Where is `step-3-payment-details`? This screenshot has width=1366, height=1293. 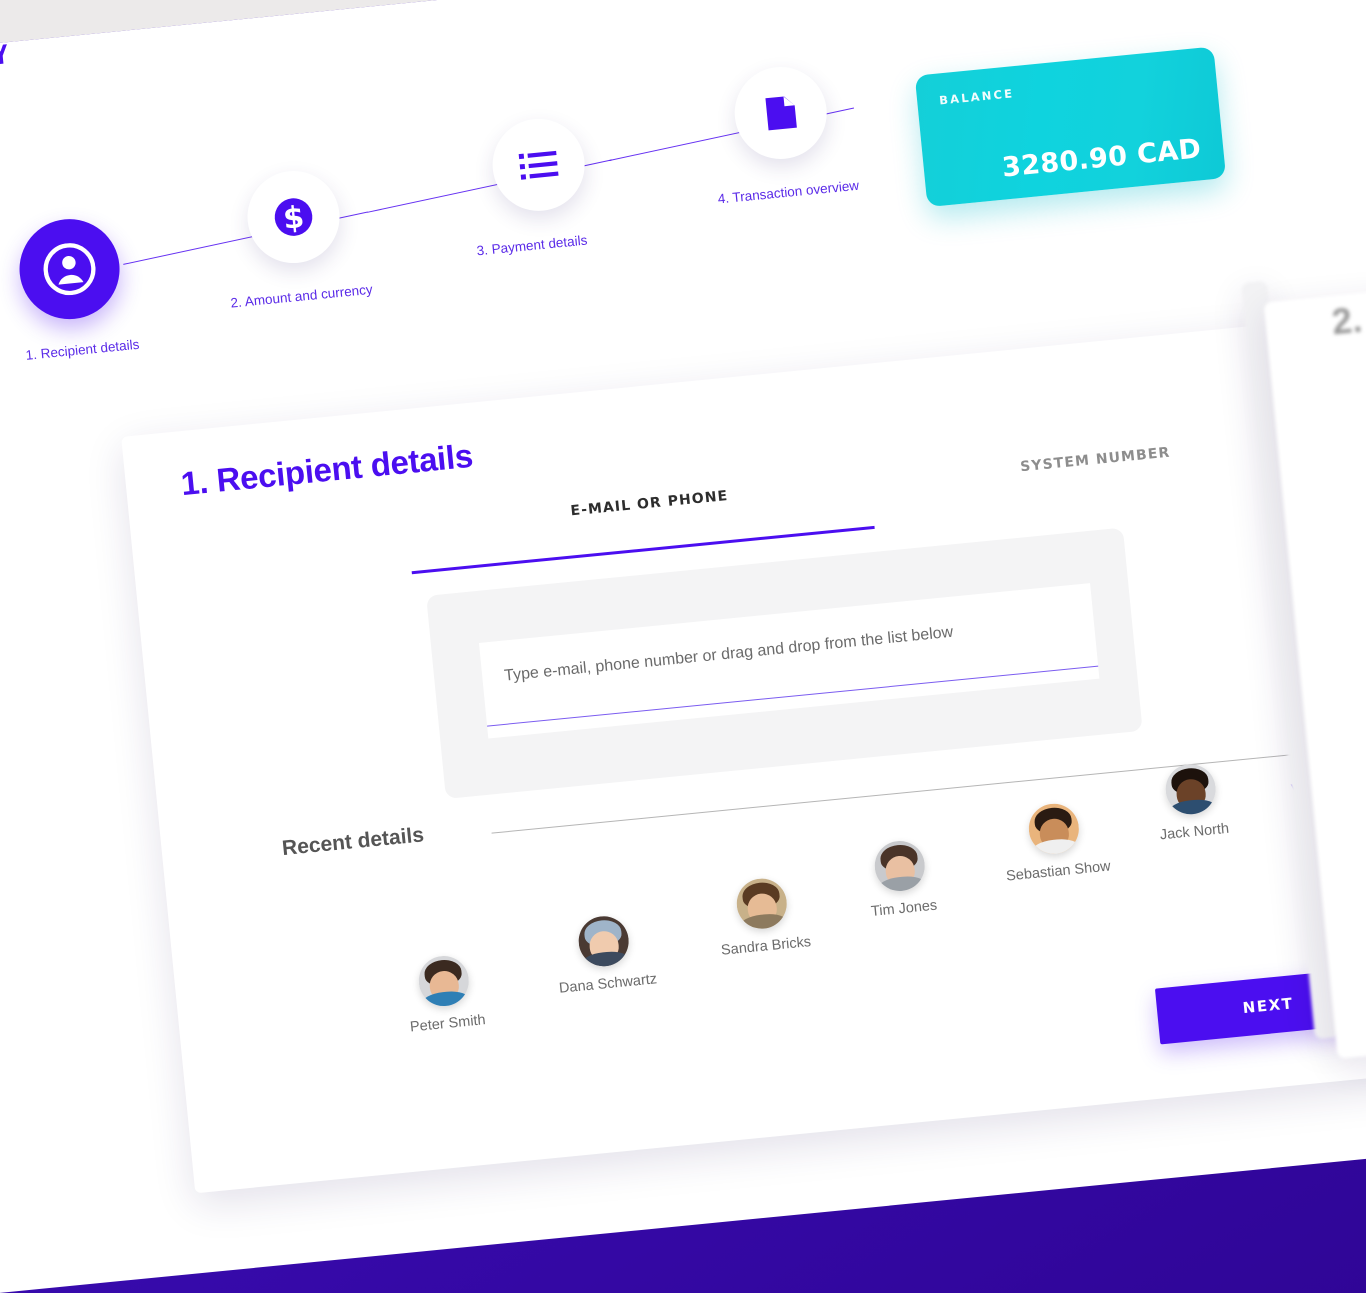 step-3-payment-details is located at coordinates (538, 165).